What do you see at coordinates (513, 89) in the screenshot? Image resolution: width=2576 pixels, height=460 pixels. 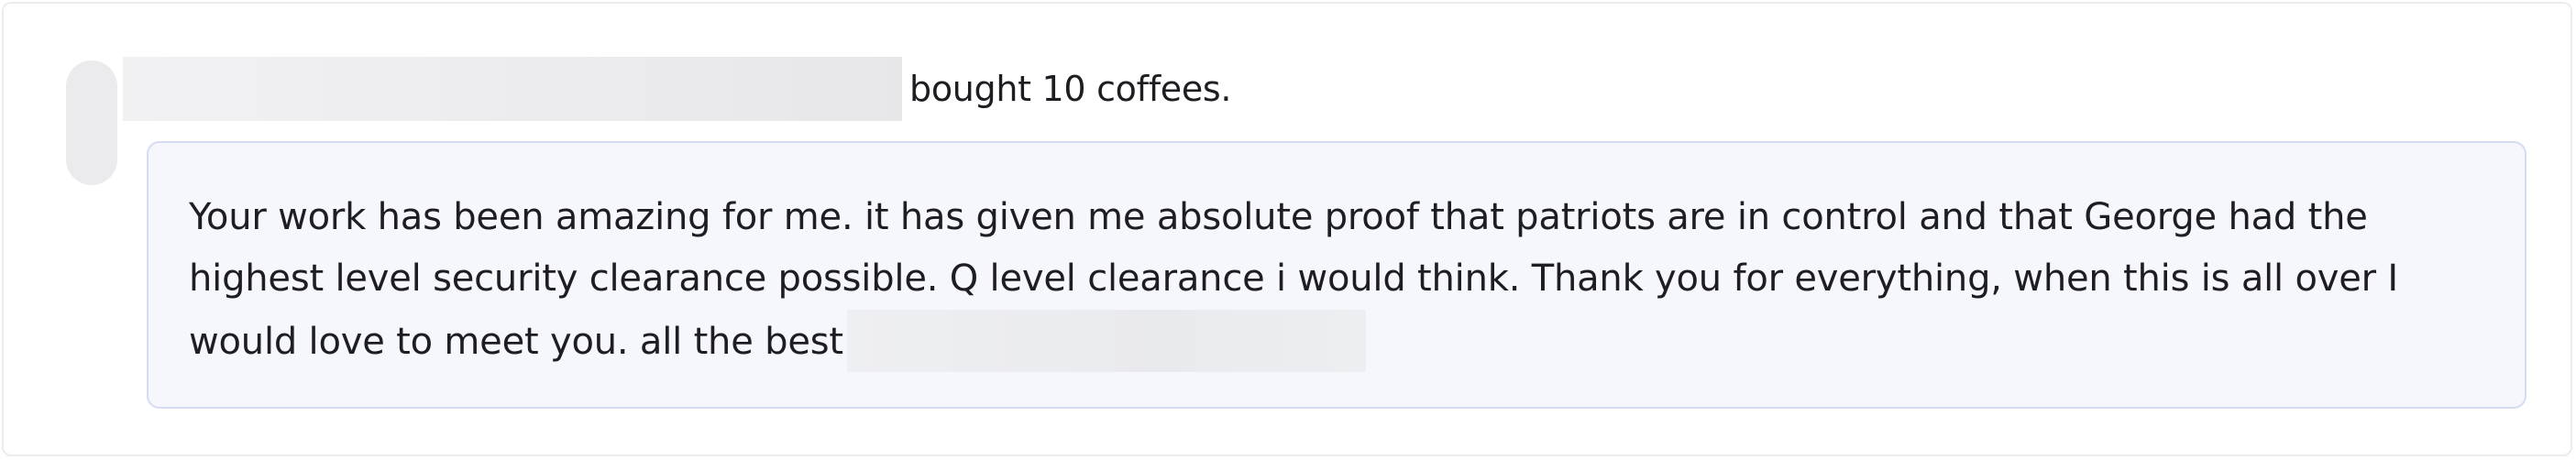 I see `redacted-supporter-name` at bounding box center [513, 89].